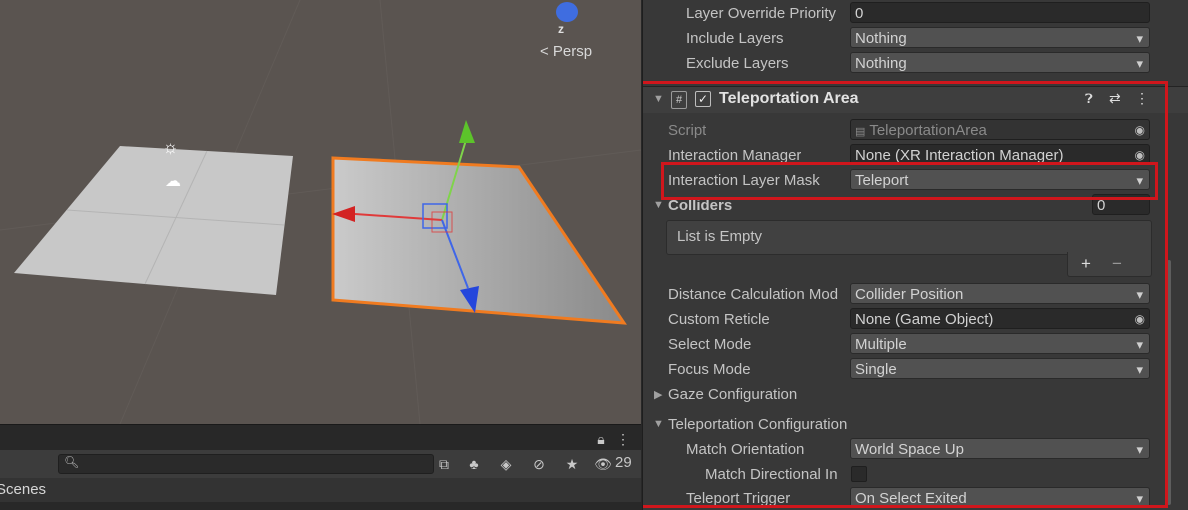 The width and height of the screenshot is (1188, 510). Describe the element at coordinates (1000, 12) in the screenshot. I see `layer-override-priority-field: 0` at that location.